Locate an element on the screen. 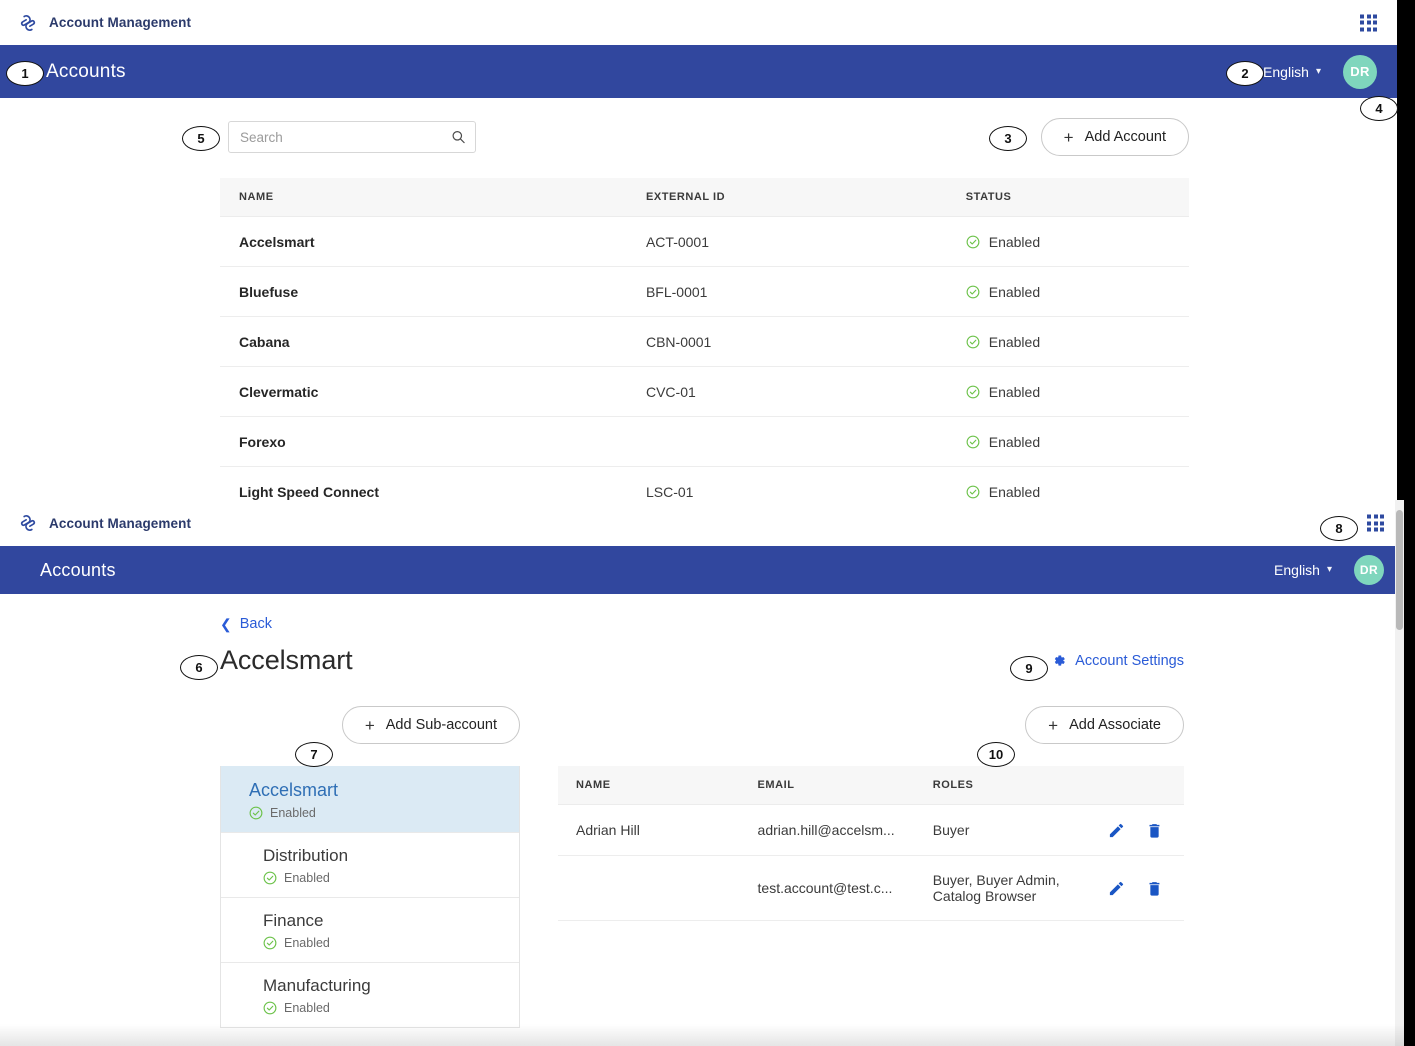 This screenshot has width=1415, height=1046. user-avatar-detail: DR is located at coordinates (1369, 570).